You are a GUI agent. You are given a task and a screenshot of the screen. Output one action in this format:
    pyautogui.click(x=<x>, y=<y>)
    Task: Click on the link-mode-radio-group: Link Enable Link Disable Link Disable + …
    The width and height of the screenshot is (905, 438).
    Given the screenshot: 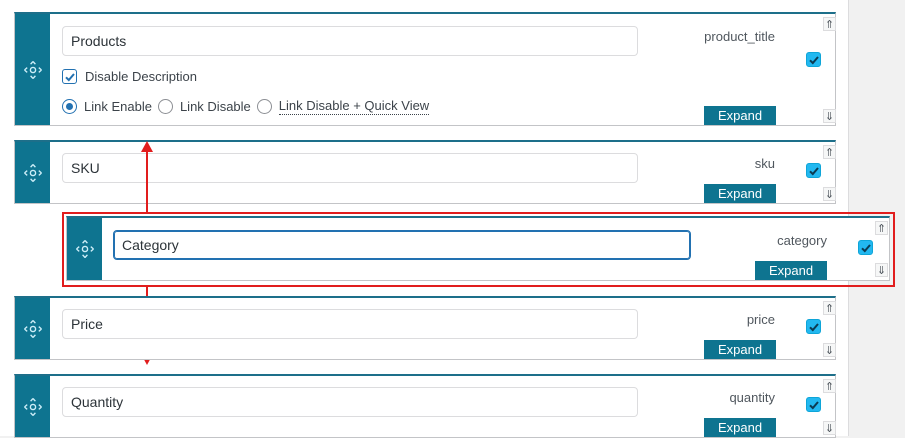 What is the action you would take?
    pyautogui.click(x=248, y=106)
    